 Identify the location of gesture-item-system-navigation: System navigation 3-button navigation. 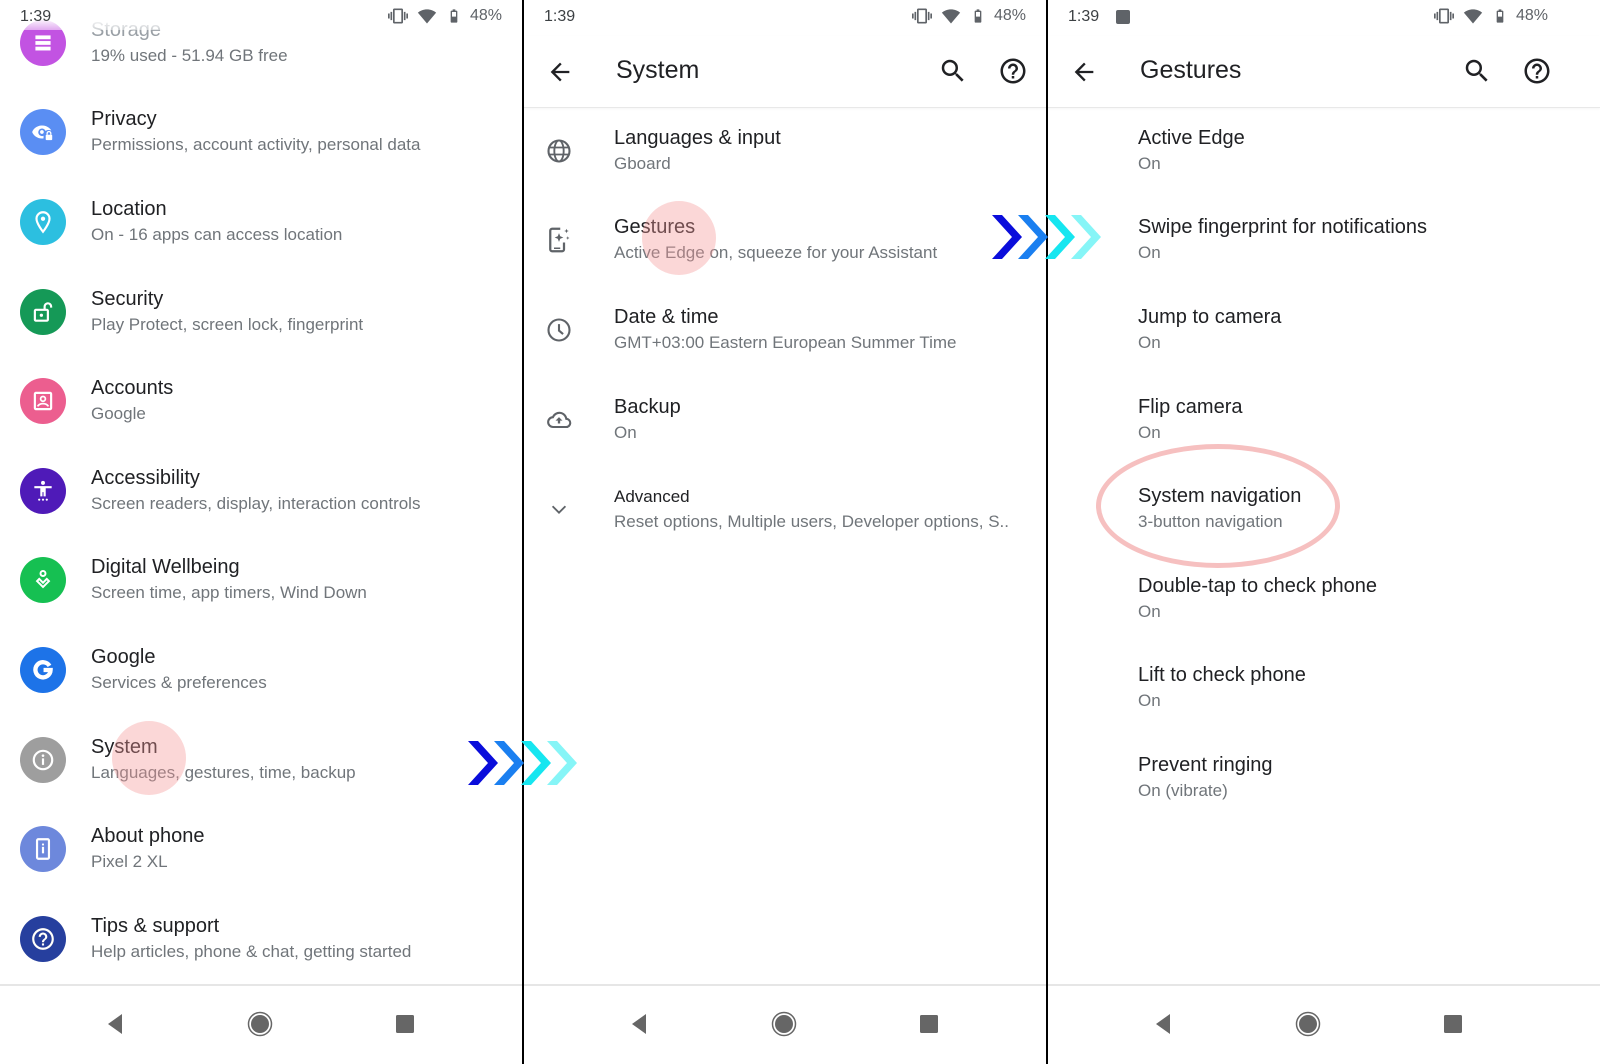
(1324, 509).